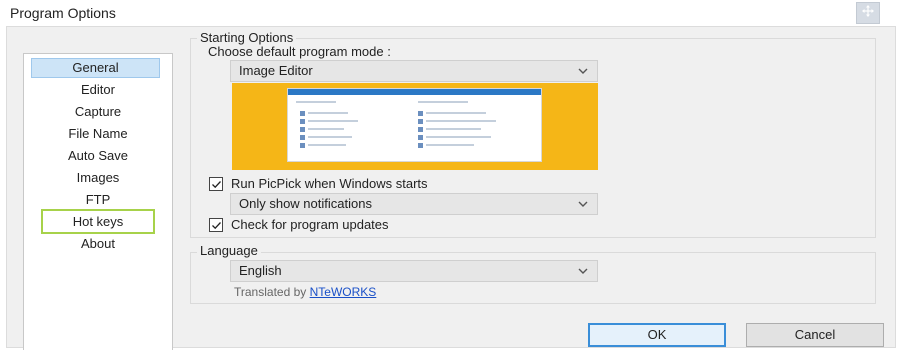 The width and height of the screenshot is (902, 350). I want to click on default-mode-select: Image Editor, so click(414, 71).